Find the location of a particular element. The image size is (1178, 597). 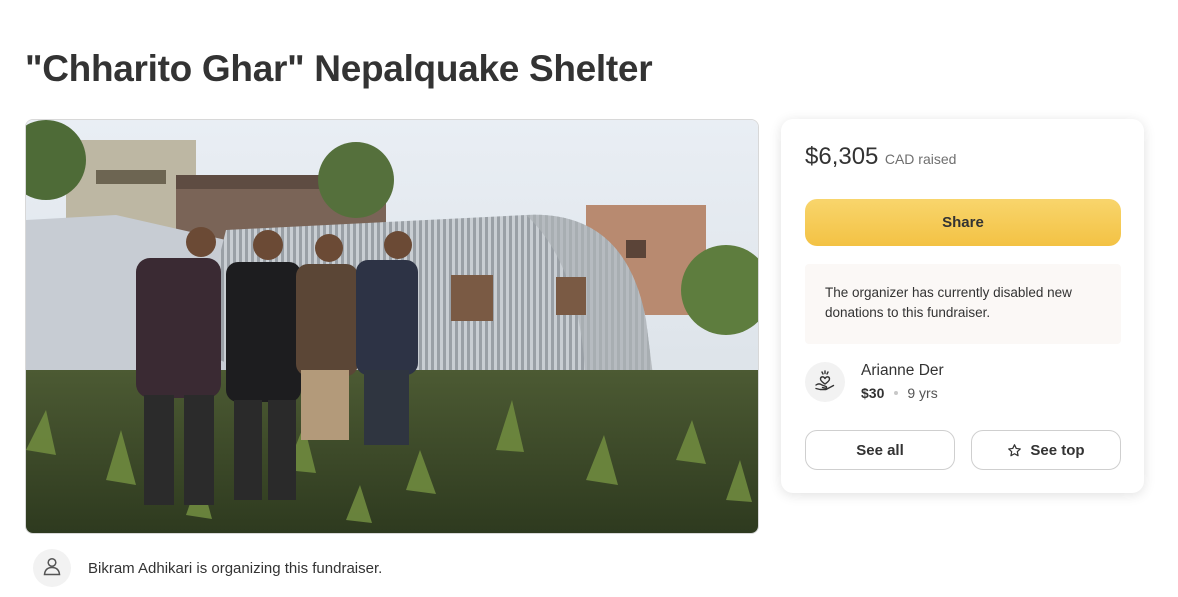

organizer-avatar is located at coordinates (52, 568).